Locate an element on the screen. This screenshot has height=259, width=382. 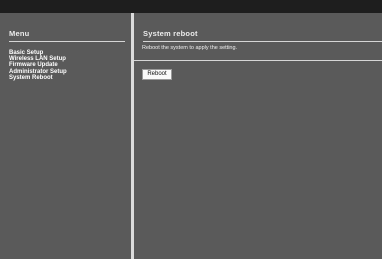
sidebar-title-rule is located at coordinates (67, 41).